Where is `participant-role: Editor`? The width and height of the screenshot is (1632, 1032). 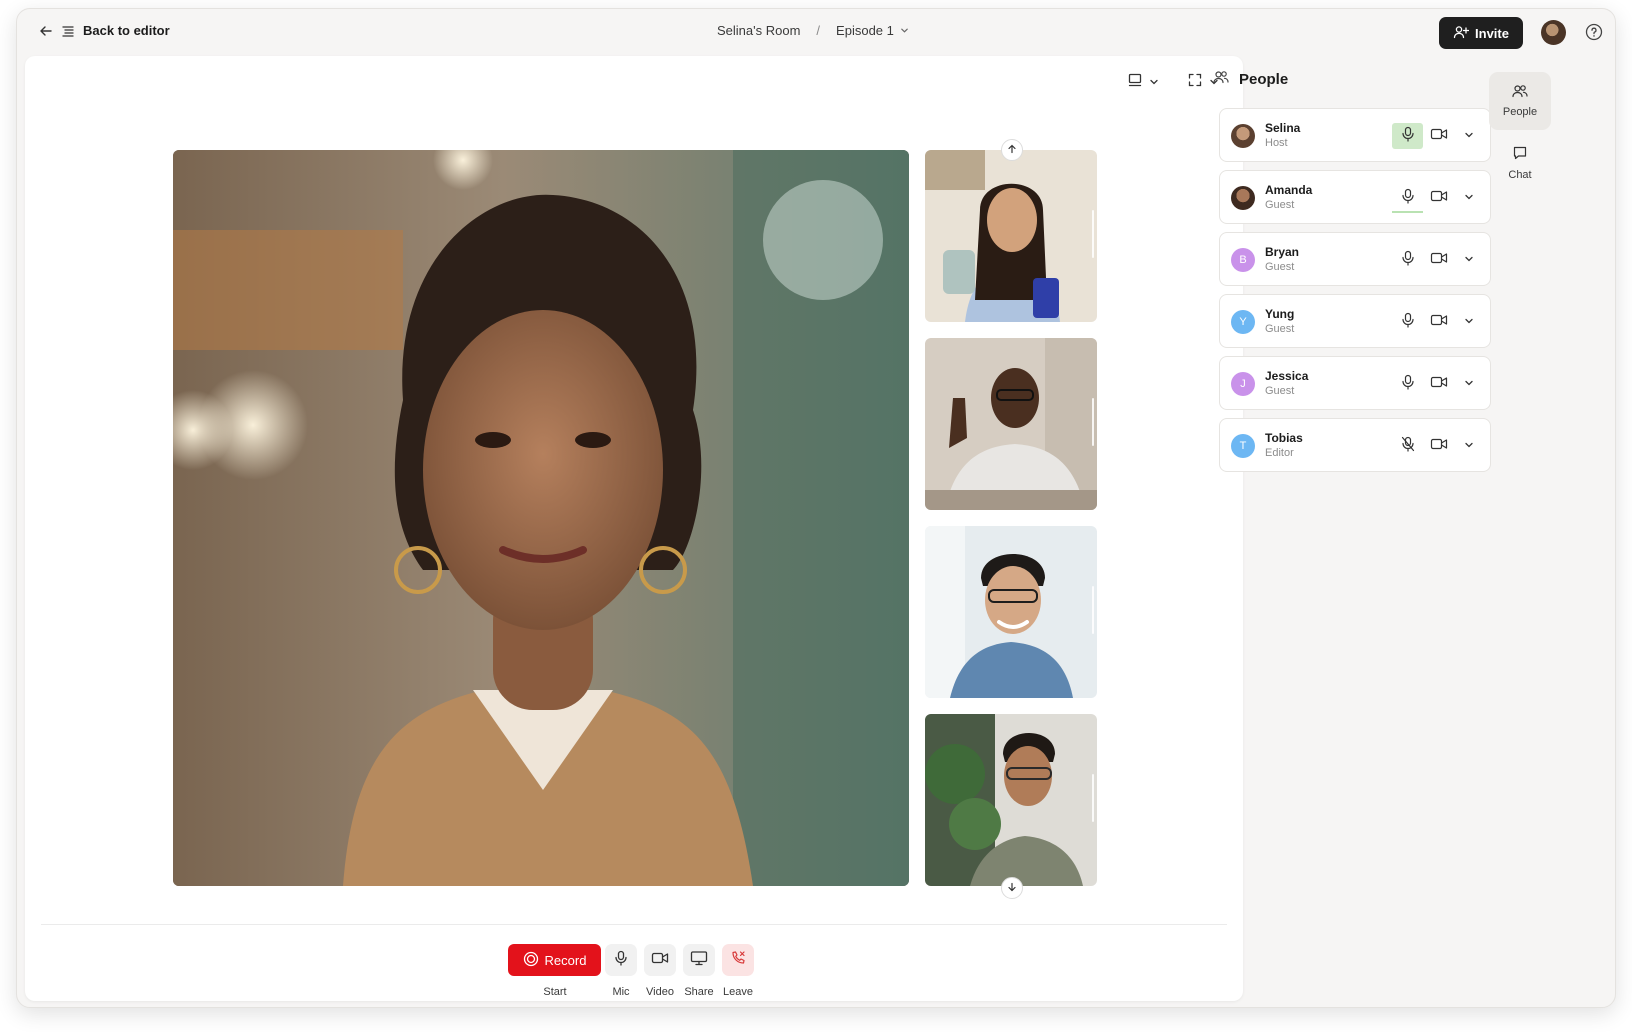 participant-role: Editor is located at coordinates (1279, 453).